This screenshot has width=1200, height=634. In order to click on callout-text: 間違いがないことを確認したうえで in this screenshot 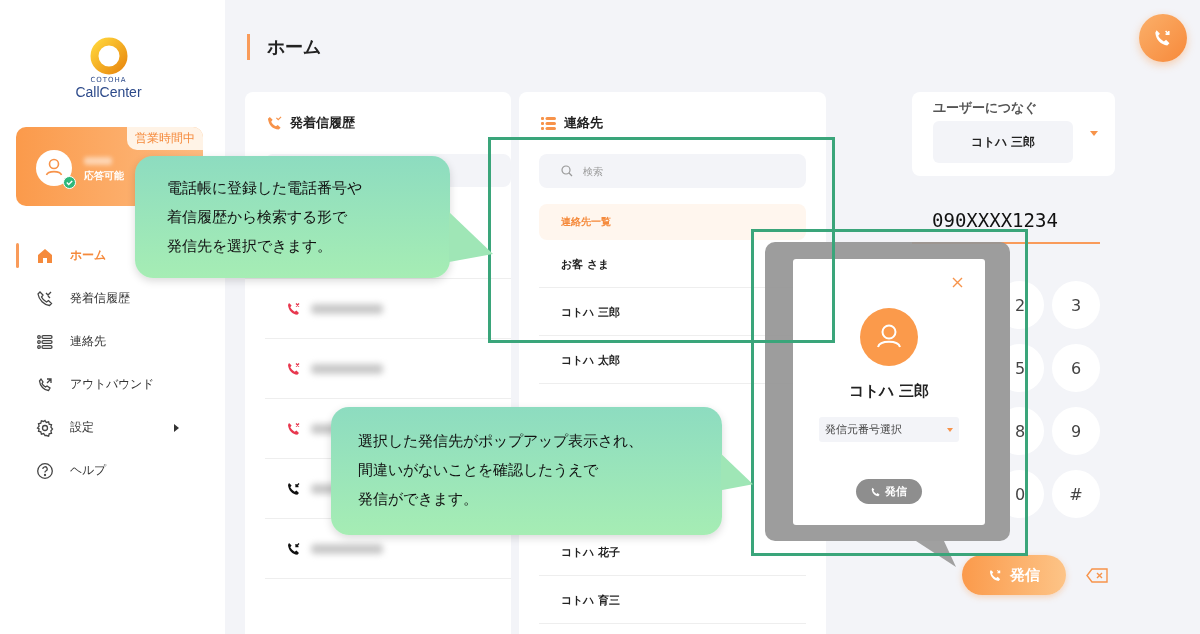, I will do `click(478, 470)`.